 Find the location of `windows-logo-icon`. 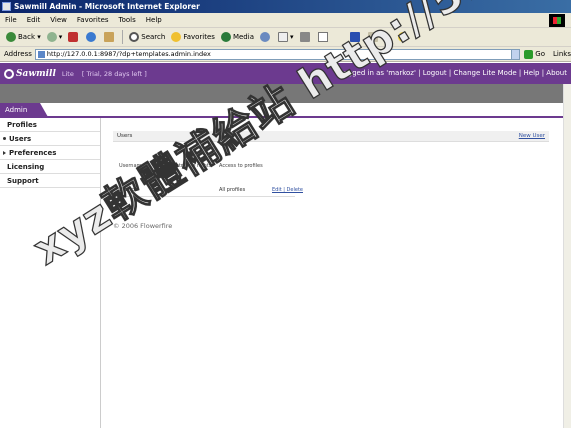

windows-logo-icon is located at coordinates (557, 20).